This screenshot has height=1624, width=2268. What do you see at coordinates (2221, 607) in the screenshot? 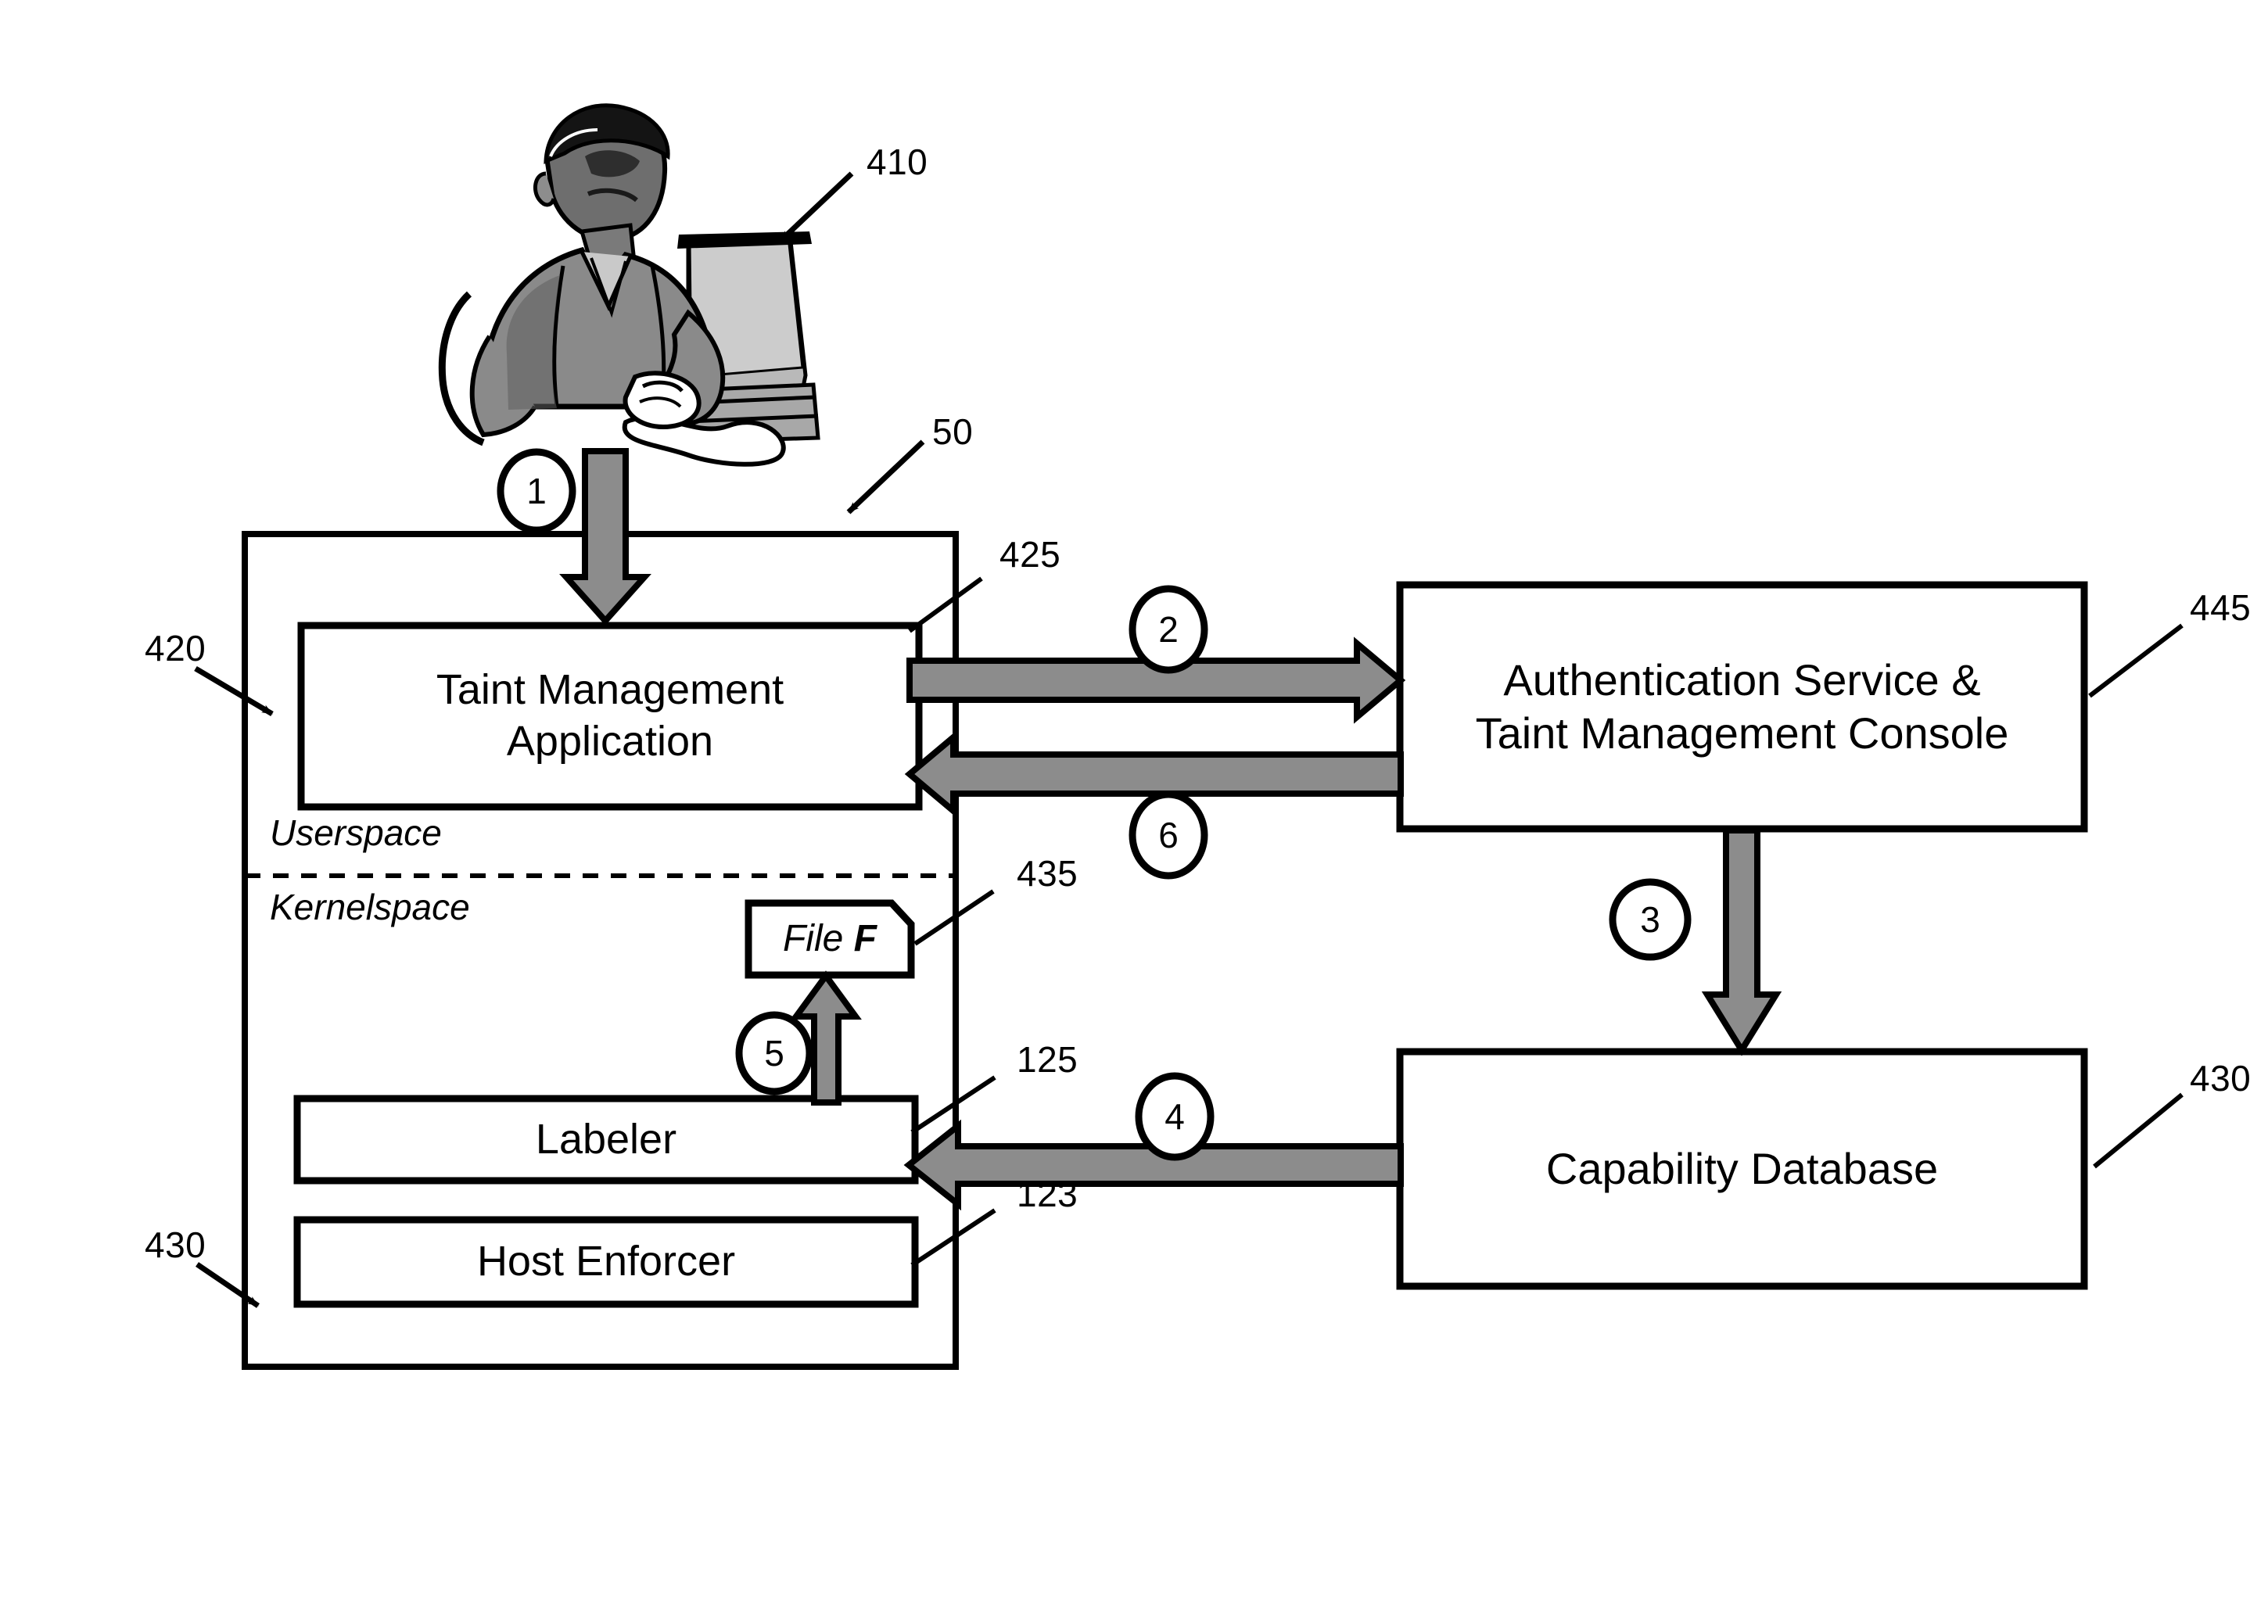
I see `ref-number-445: 445` at bounding box center [2221, 607].